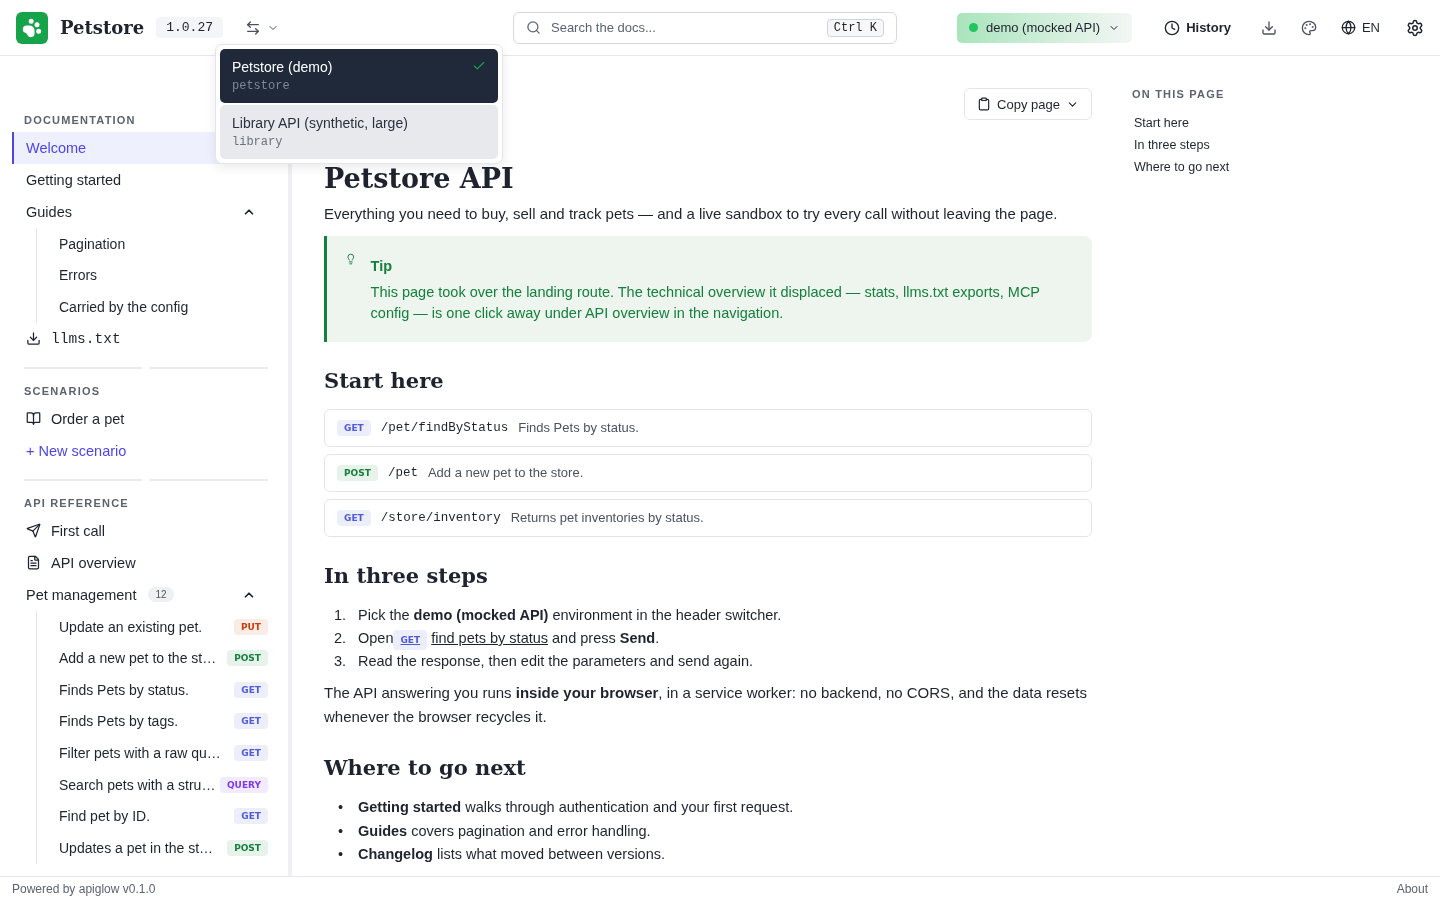  Describe the element at coordinates (1308, 27) in the screenshot. I see `palette-icon` at that location.